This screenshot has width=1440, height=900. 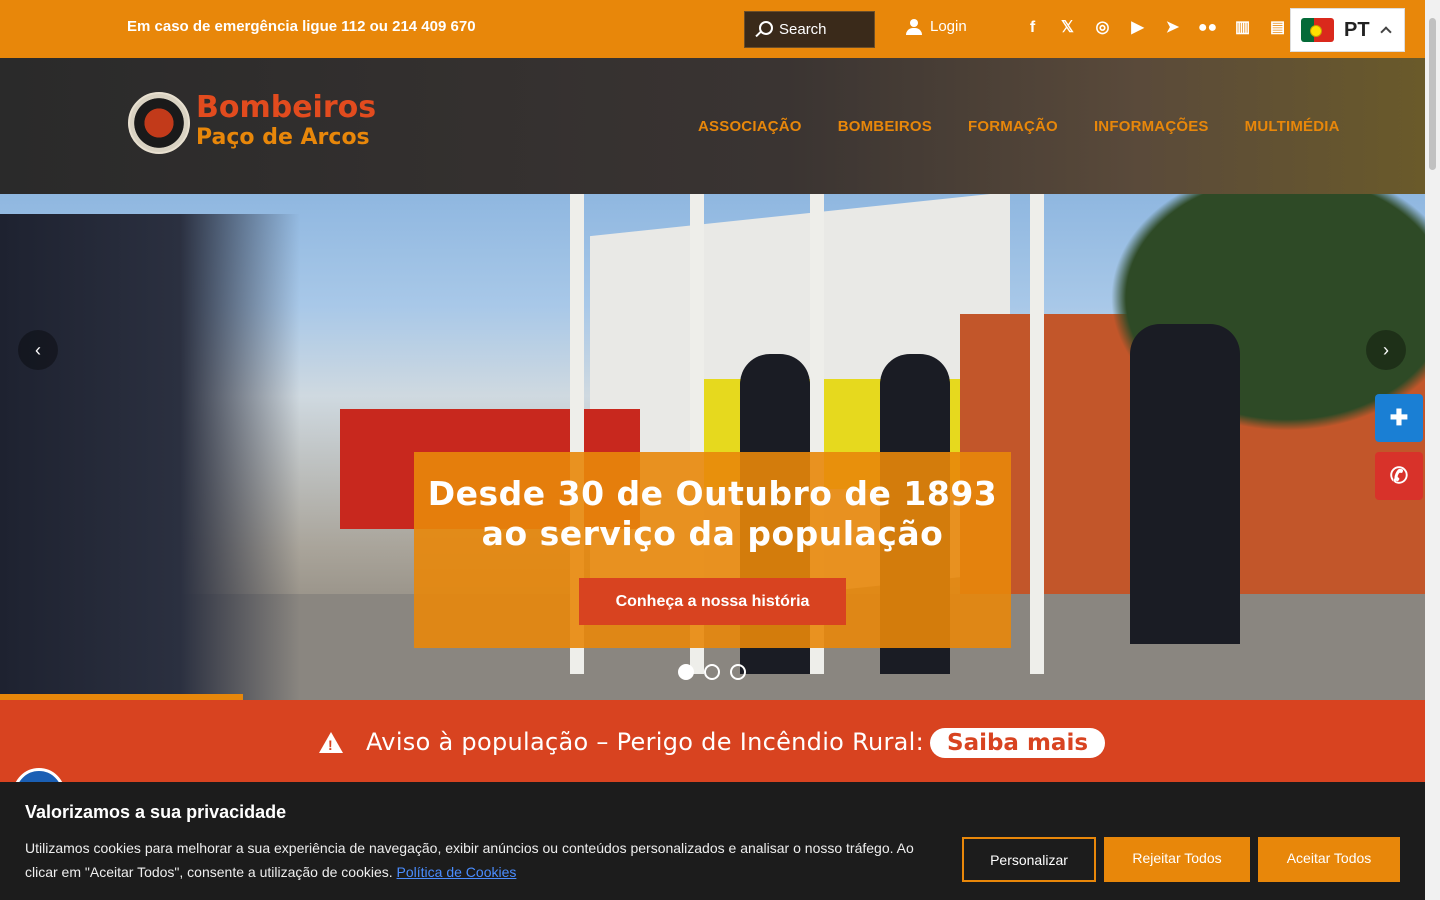 What do you see at coordinates (1385, 32) in the screenshot?
I see `chevron-up-icon` at bounding box center [1385, 32].